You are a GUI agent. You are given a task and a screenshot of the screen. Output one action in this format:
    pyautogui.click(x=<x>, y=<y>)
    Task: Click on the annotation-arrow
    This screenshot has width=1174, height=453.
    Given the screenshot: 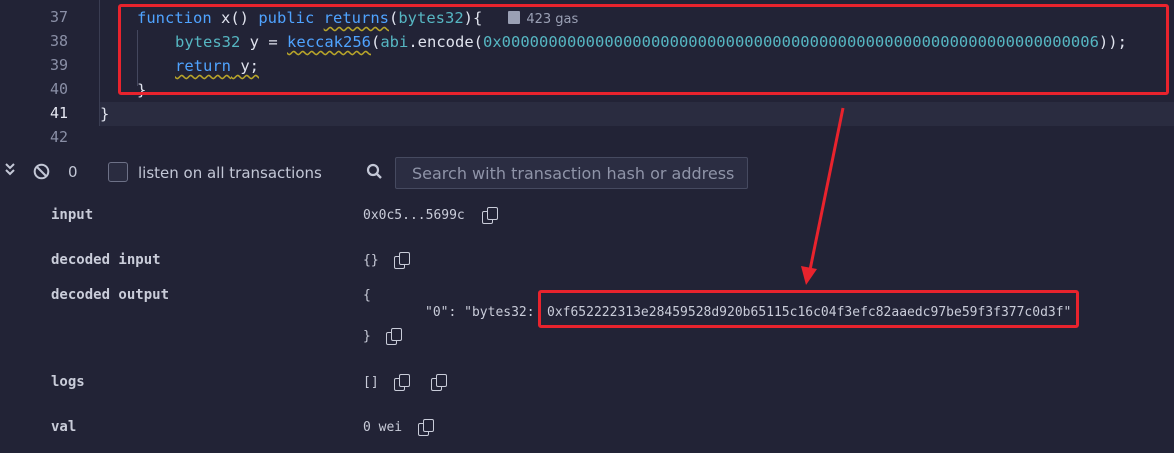 What is the action you would take?
    pyautogui.click(x=823, y=196)
    